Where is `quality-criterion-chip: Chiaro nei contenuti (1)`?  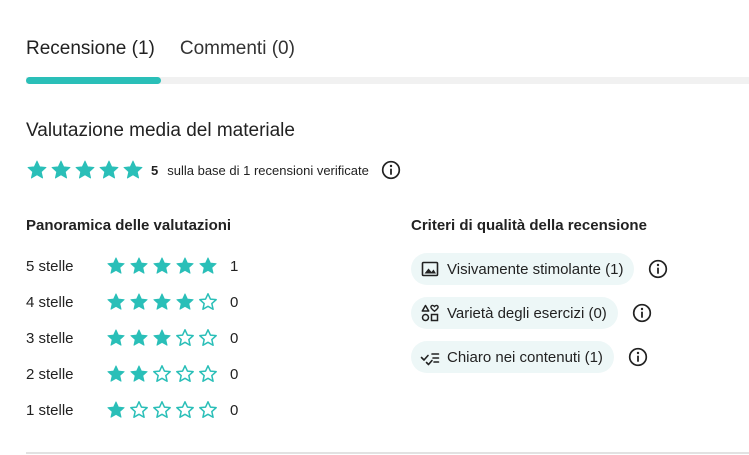 quality-criterion-chip: Chiaro nei contenuti (1) is located at coordinates (512, 357).